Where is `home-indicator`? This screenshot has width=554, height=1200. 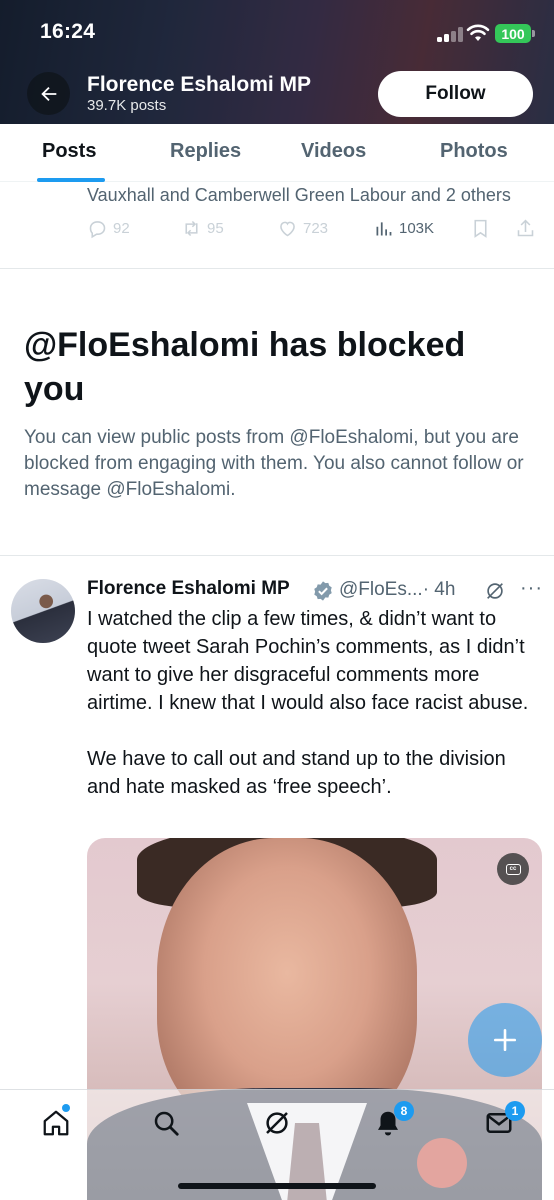 home-indicator is located at coordinates (277, 1186).